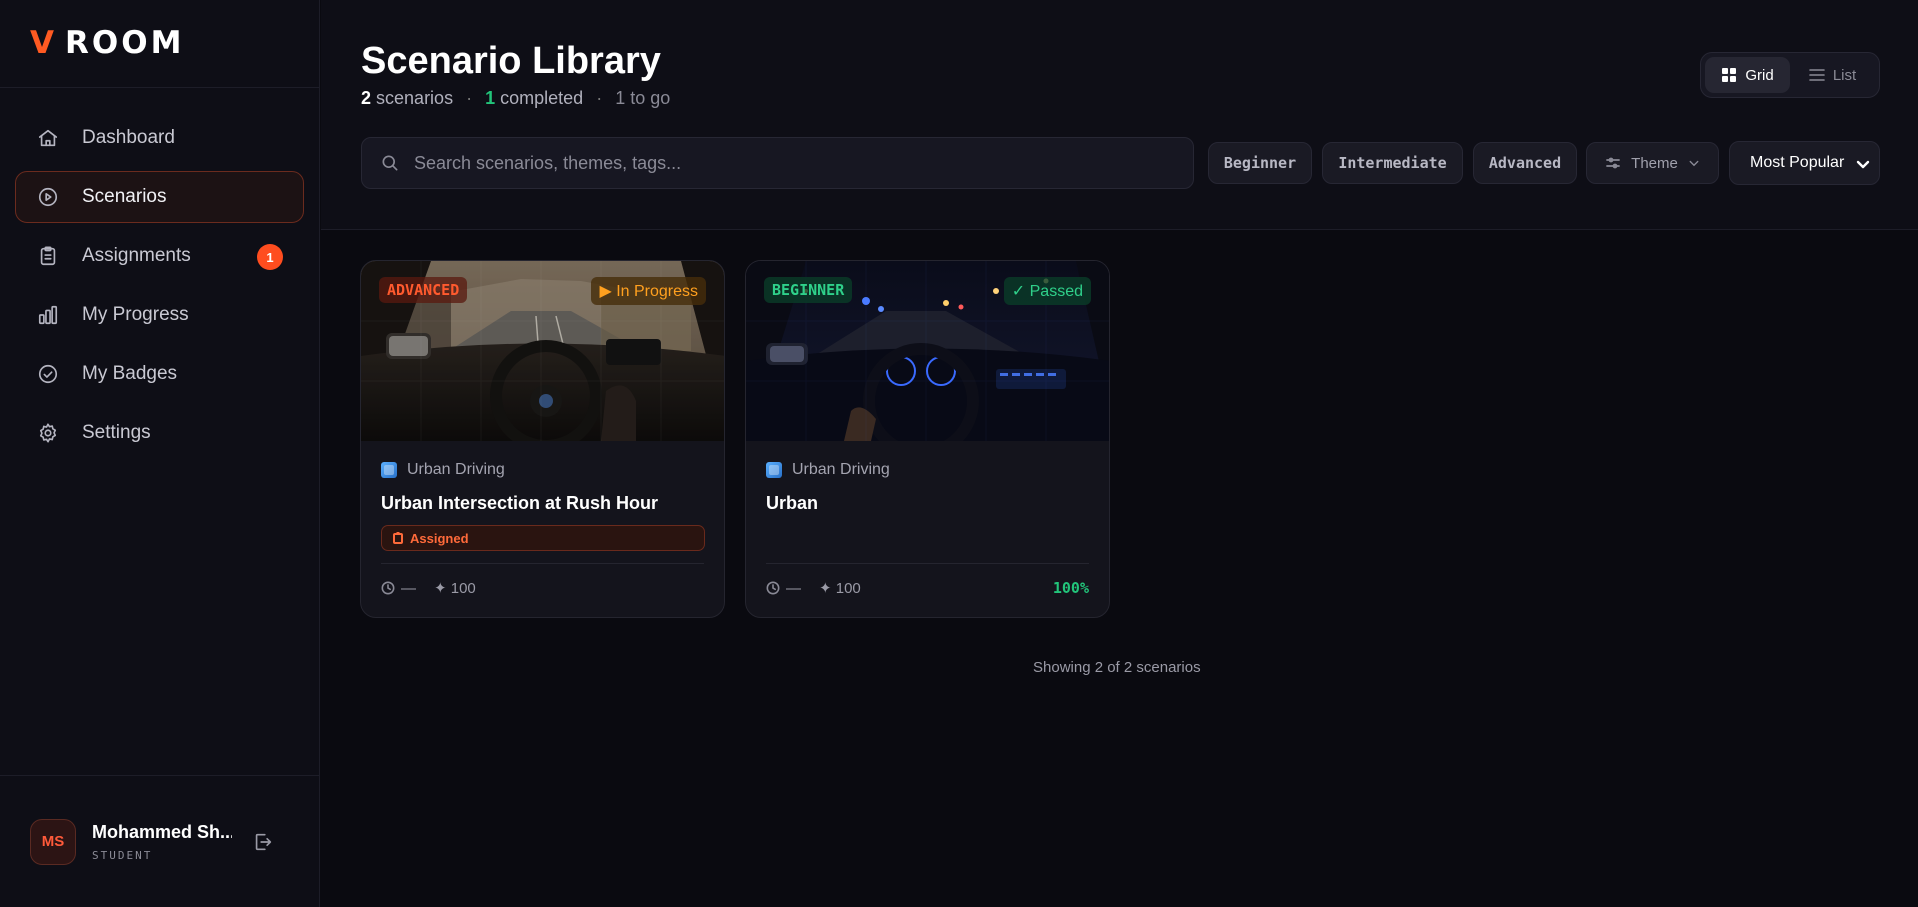 The width and height of the screenshot is (1918, 907). Describe the element at coordinates (1525, 163) in the screenshot. I see `filter-advanced-chip: Advanced` at that location.